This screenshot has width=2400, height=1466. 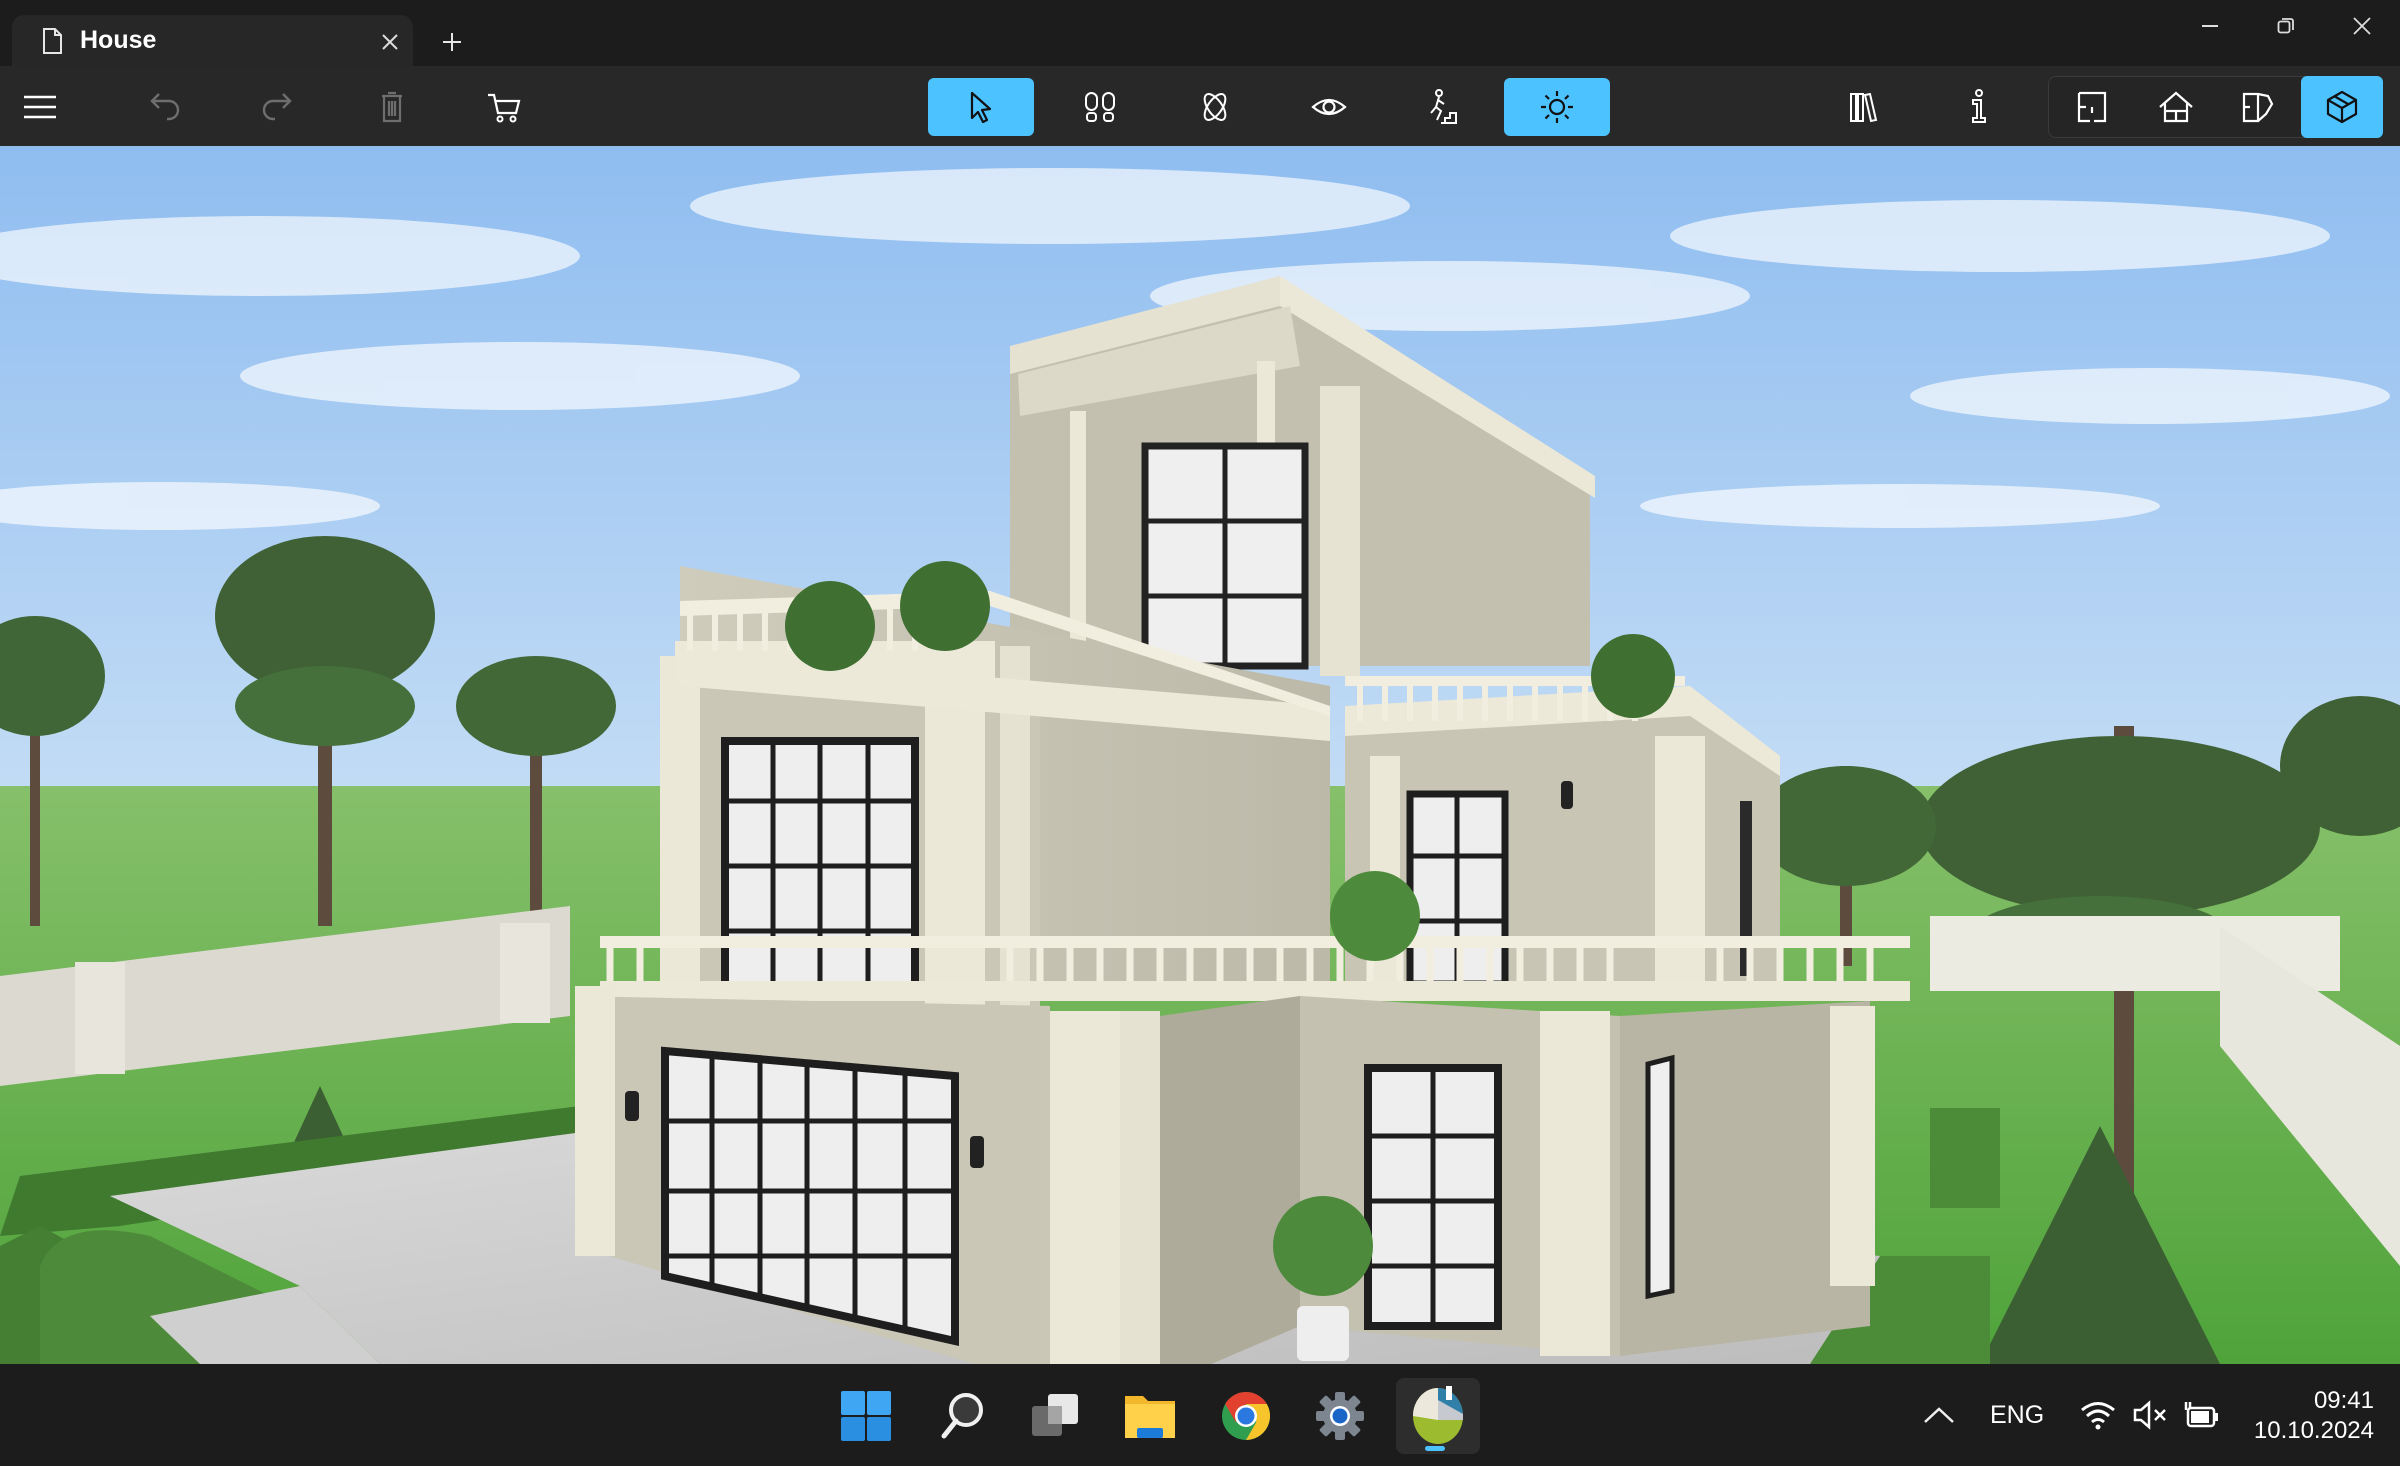 I want to click on home-design-app-icon, so click(x=1438, y=1415).